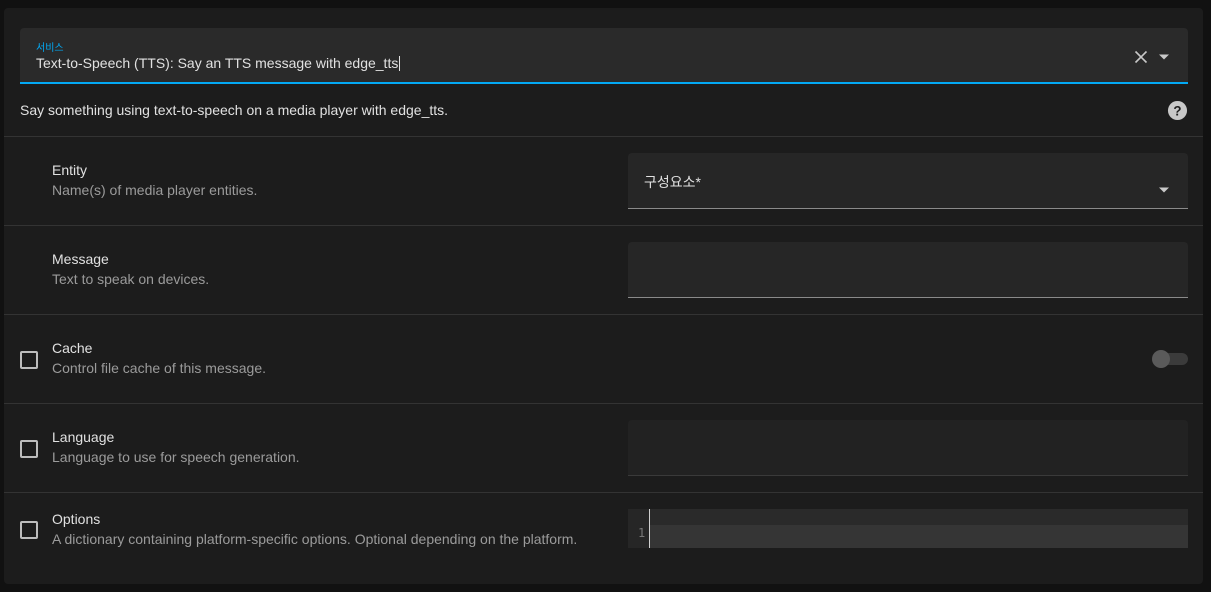 The height and width of the screenshot is (592, 1211). What do you see at coordinates (400, 63) in the screenshot?
I see `text-cursor` at bounding box center [400, 63].